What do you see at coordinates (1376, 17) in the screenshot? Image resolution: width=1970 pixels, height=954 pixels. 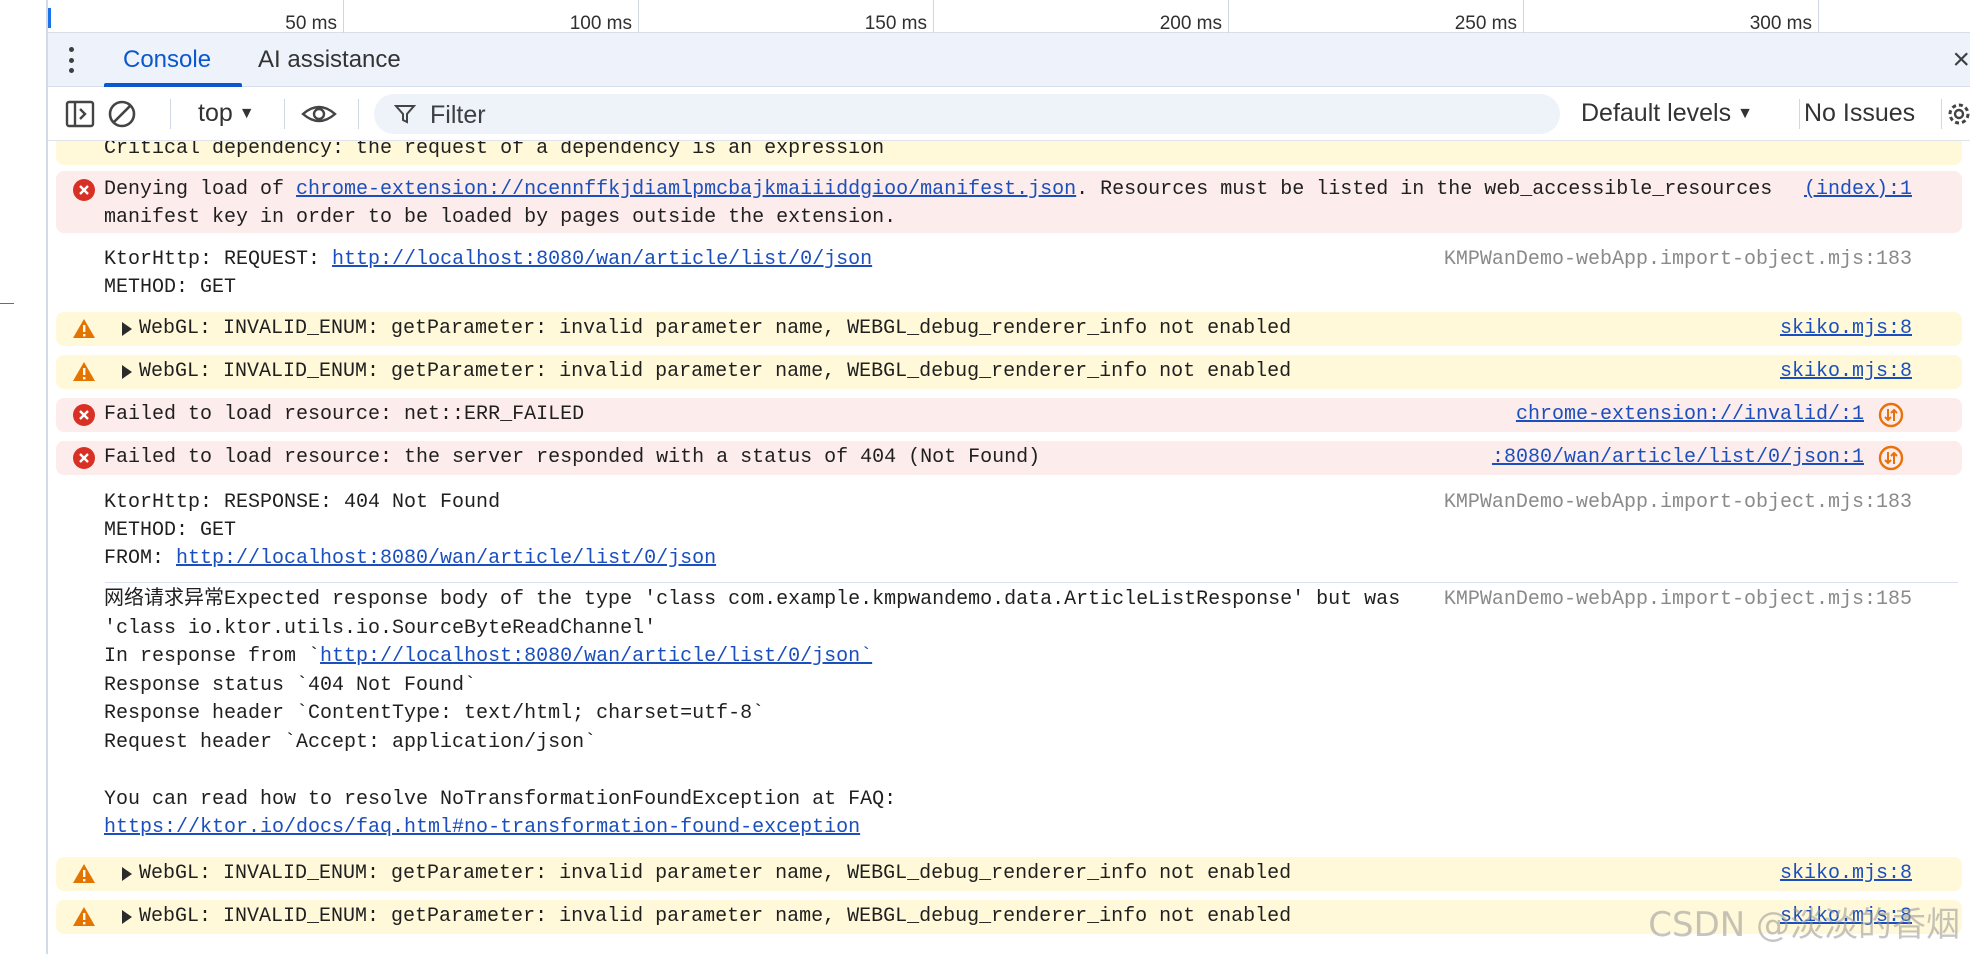 I see `timeline-tick: 250 ms` at bounding box center [1376, 17].